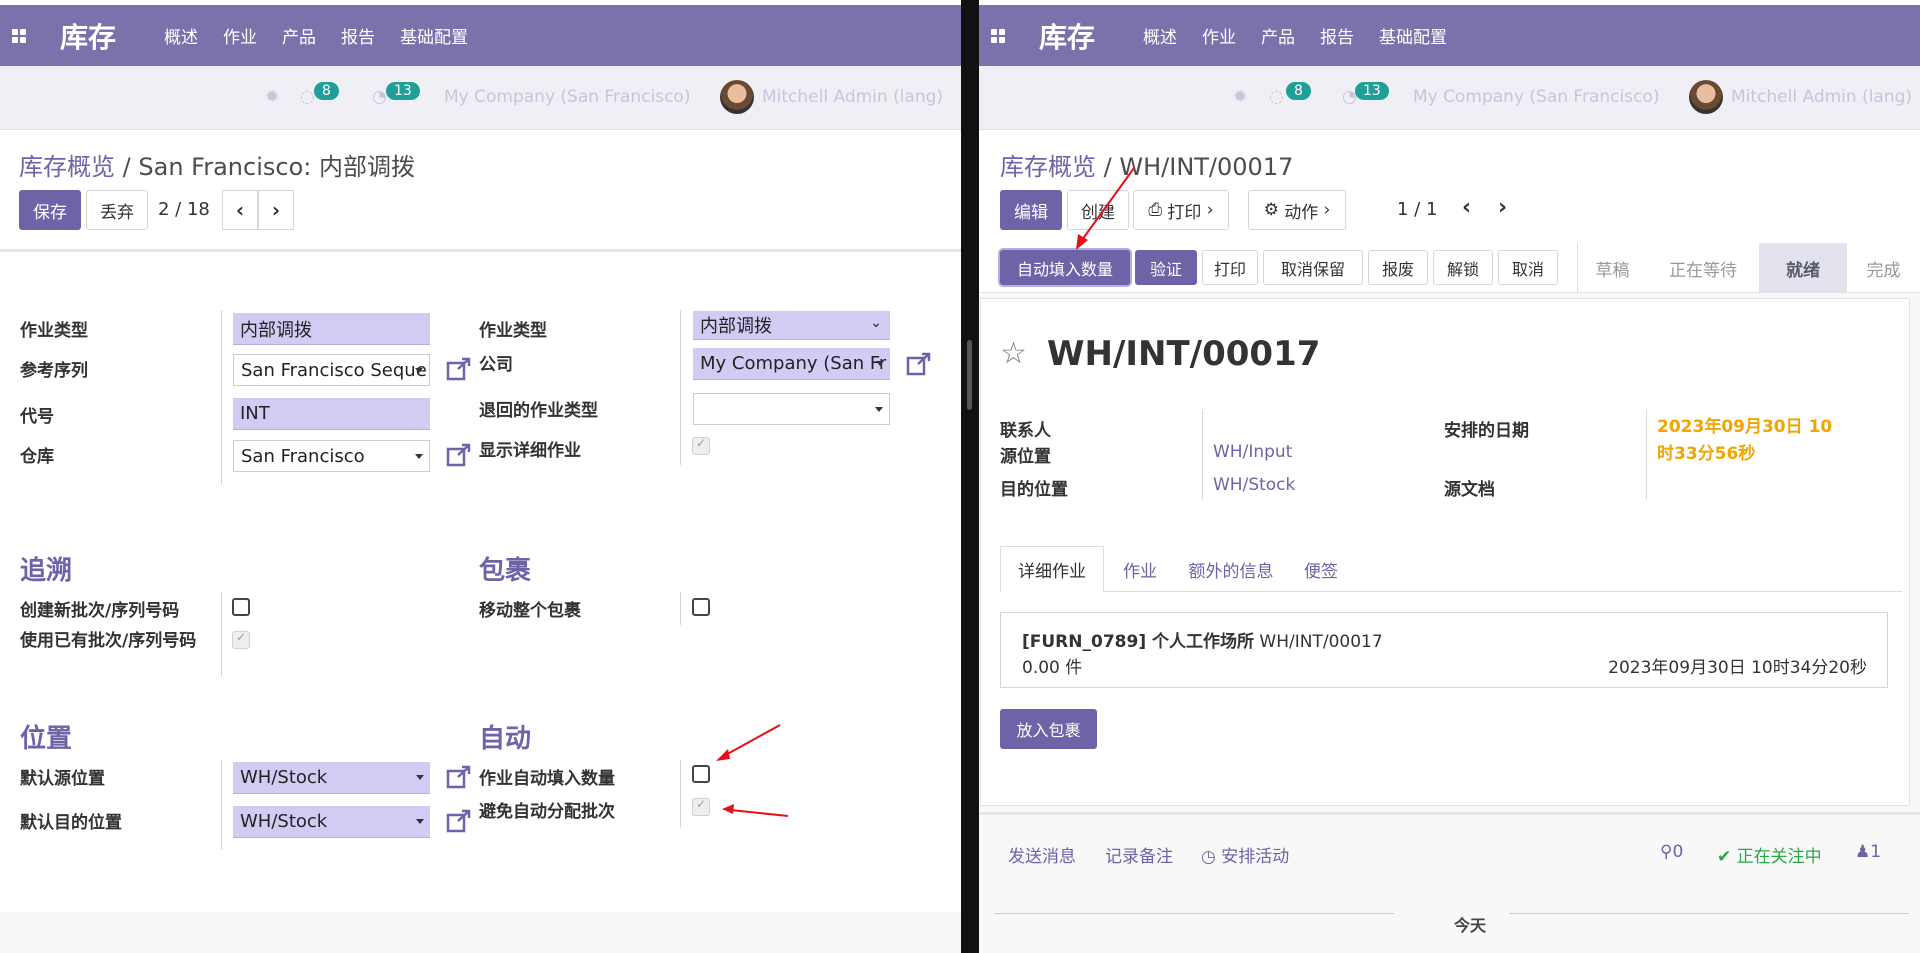  I want to click on pager-value: 1 / 1, so click(1417, 209).